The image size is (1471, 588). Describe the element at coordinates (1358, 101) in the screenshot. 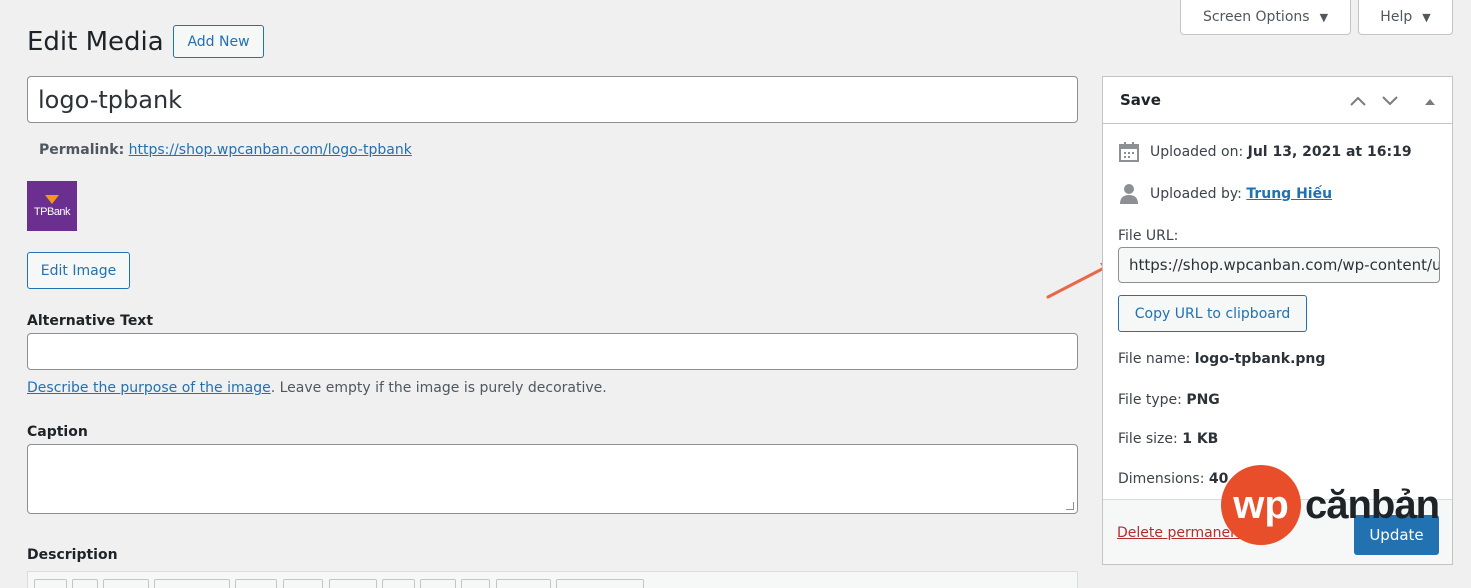

I see `move-up-icon` at that location.